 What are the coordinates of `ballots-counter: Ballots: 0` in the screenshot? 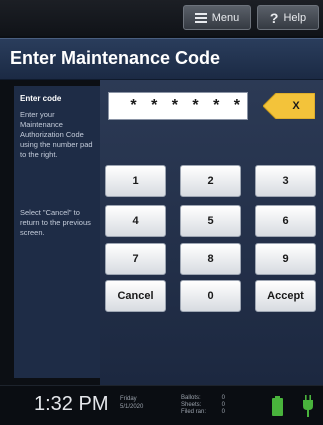 It's located at (203, 398).